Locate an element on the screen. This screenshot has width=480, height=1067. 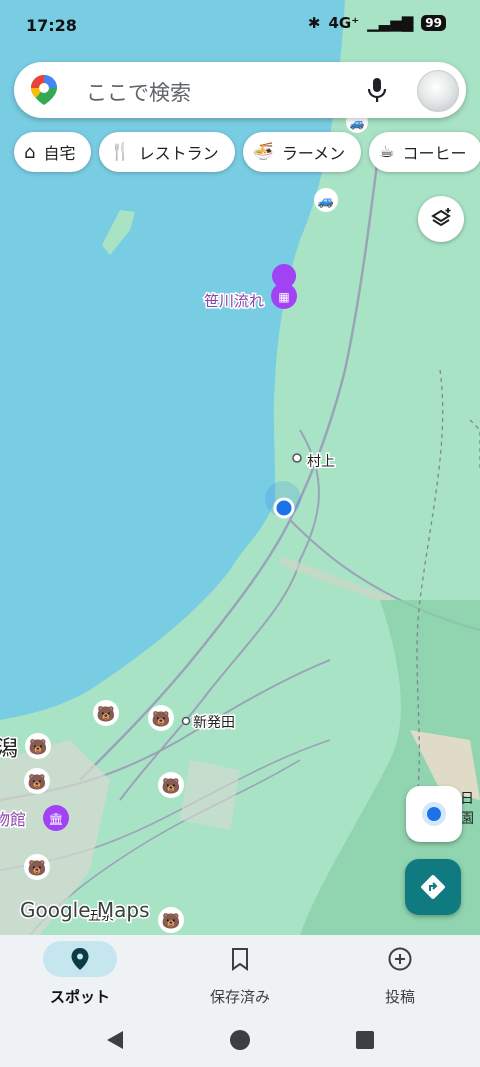
nav-saved: 保存済み is located at coordinates (240, 974).